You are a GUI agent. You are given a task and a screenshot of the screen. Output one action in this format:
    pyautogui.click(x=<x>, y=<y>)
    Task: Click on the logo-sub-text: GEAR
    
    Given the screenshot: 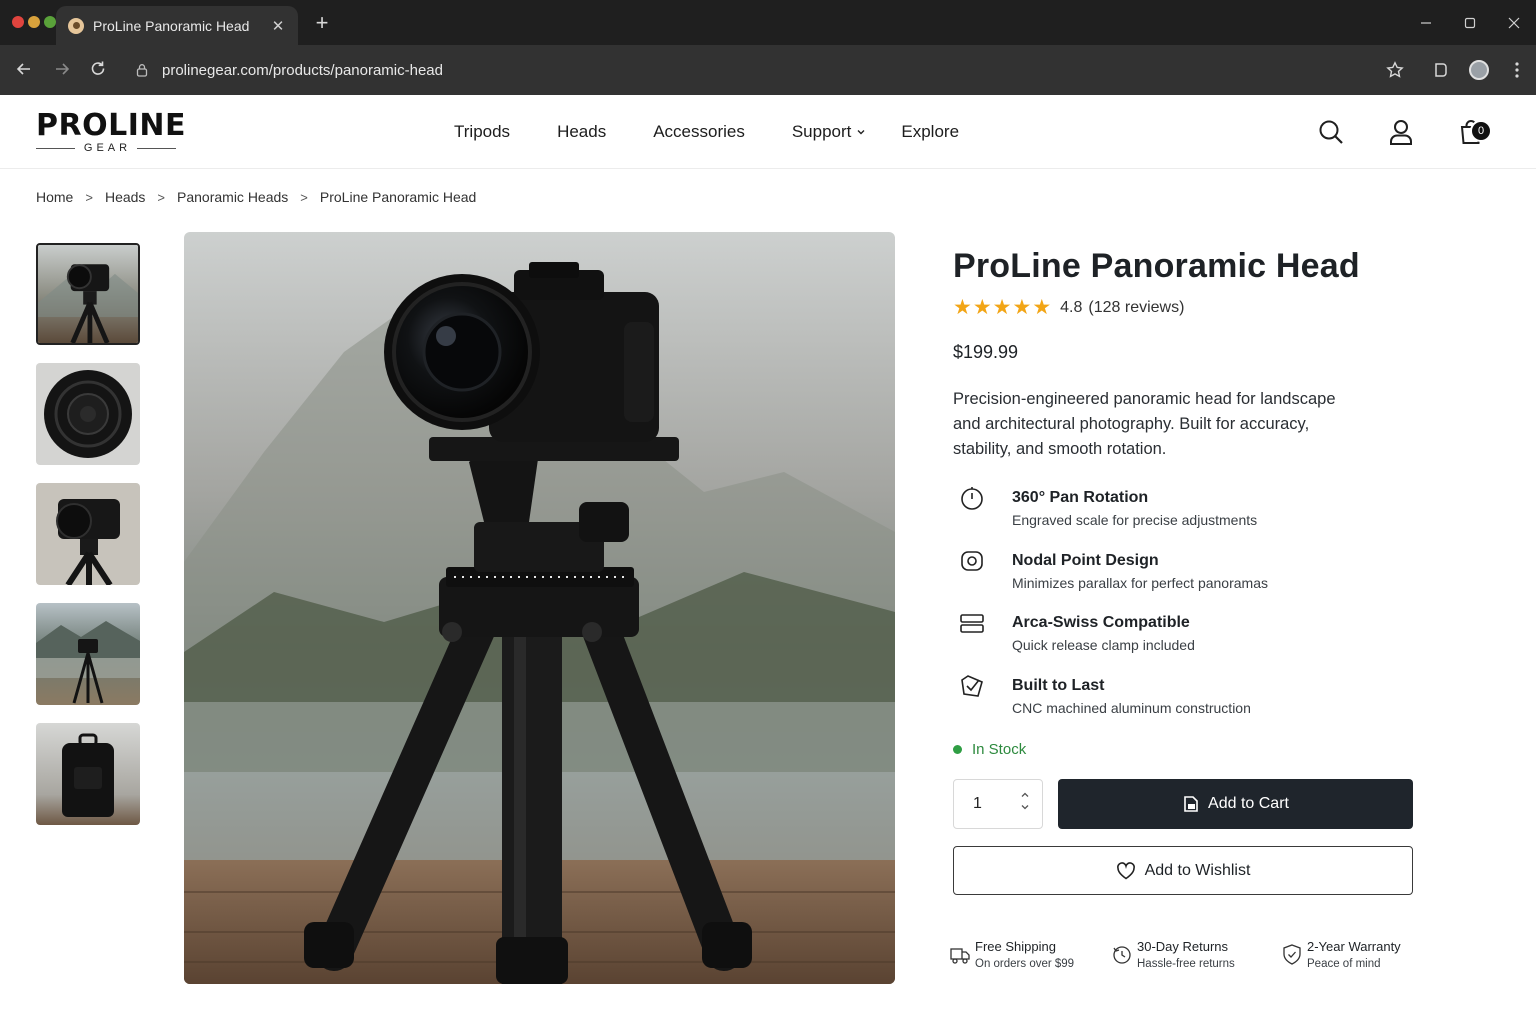 What is the action you would take?
    pyautogui.click(x=107, y=148)
    